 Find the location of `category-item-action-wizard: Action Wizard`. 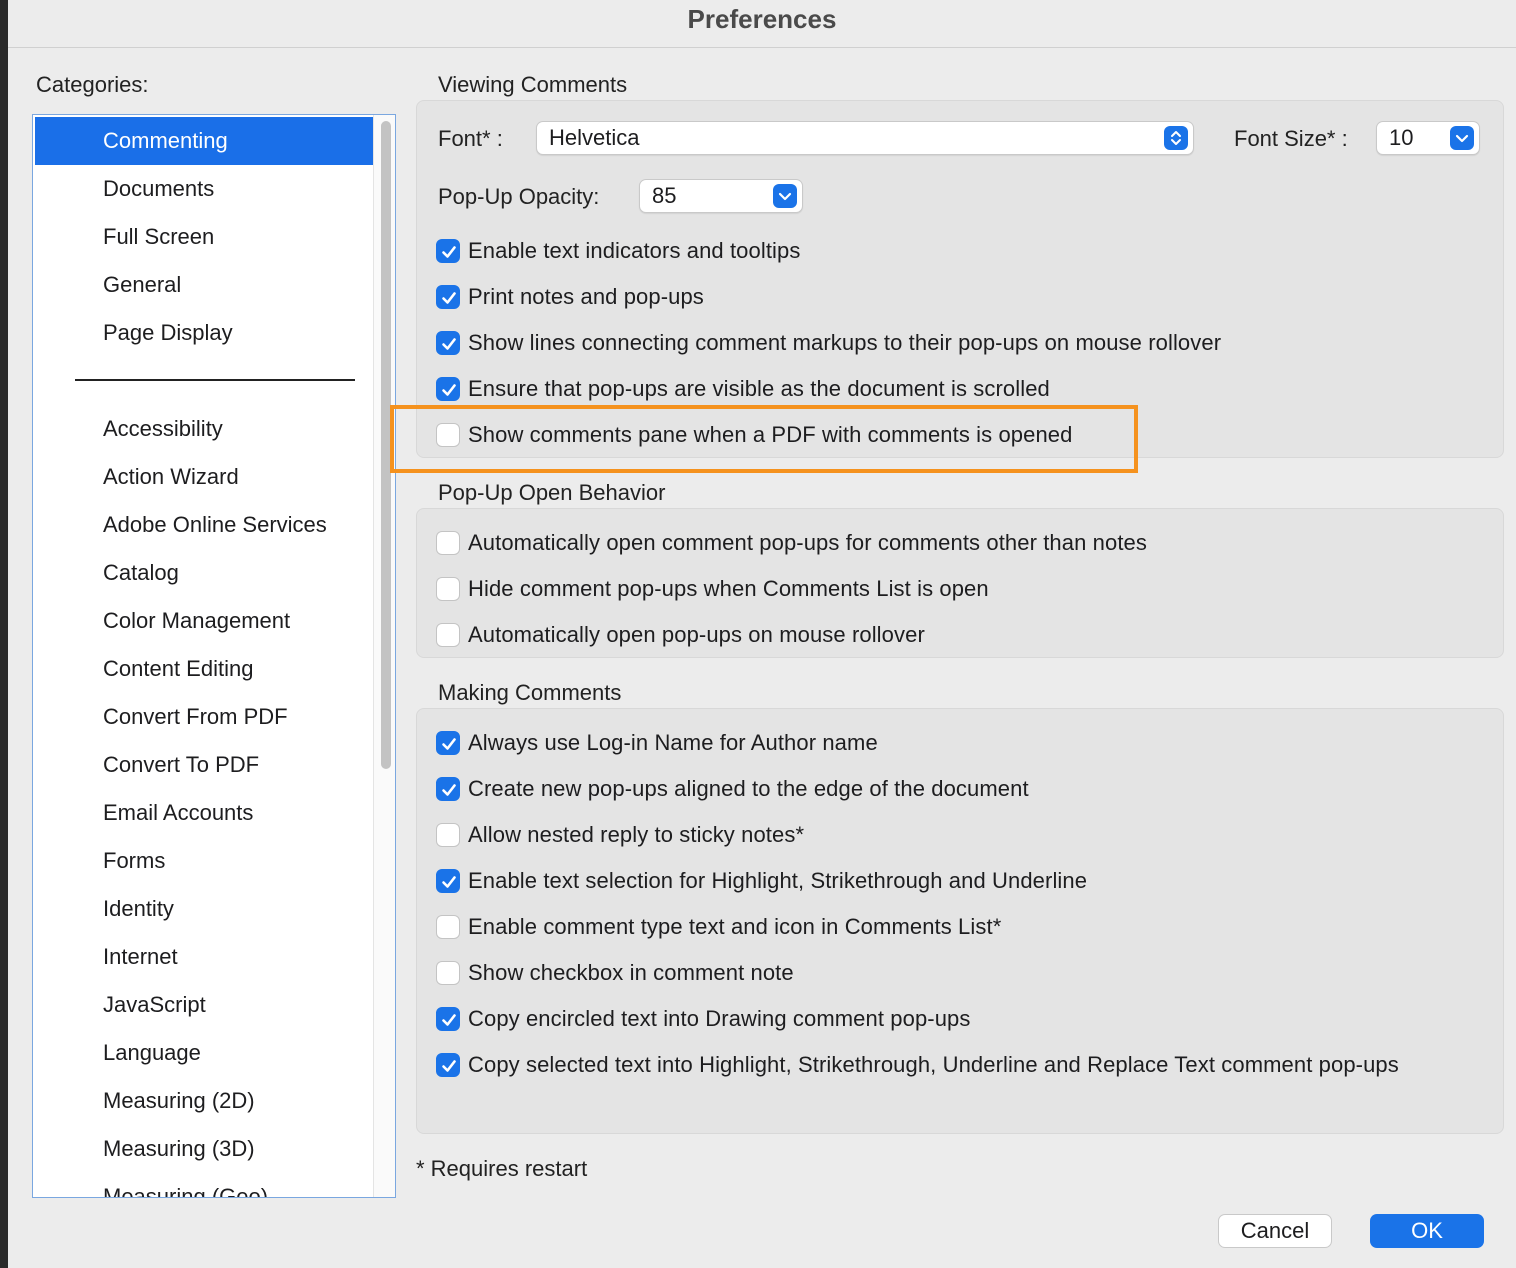

category-item-action-wizard: Action Wizard is located at coordinates (204, 477).